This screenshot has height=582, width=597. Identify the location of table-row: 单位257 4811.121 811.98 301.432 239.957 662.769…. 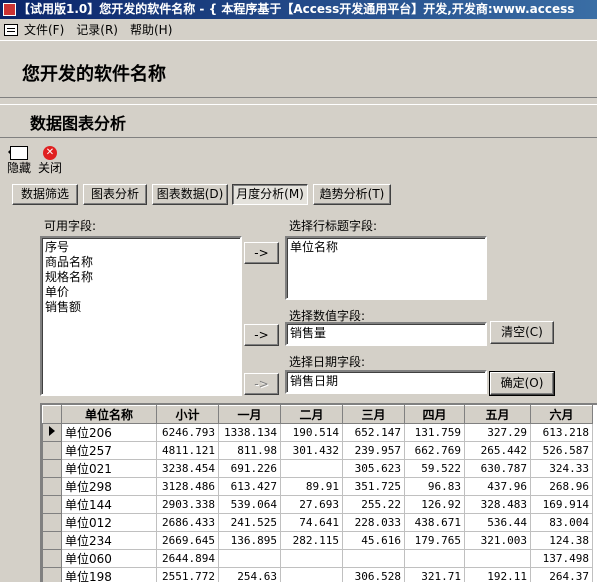
(317, 450).